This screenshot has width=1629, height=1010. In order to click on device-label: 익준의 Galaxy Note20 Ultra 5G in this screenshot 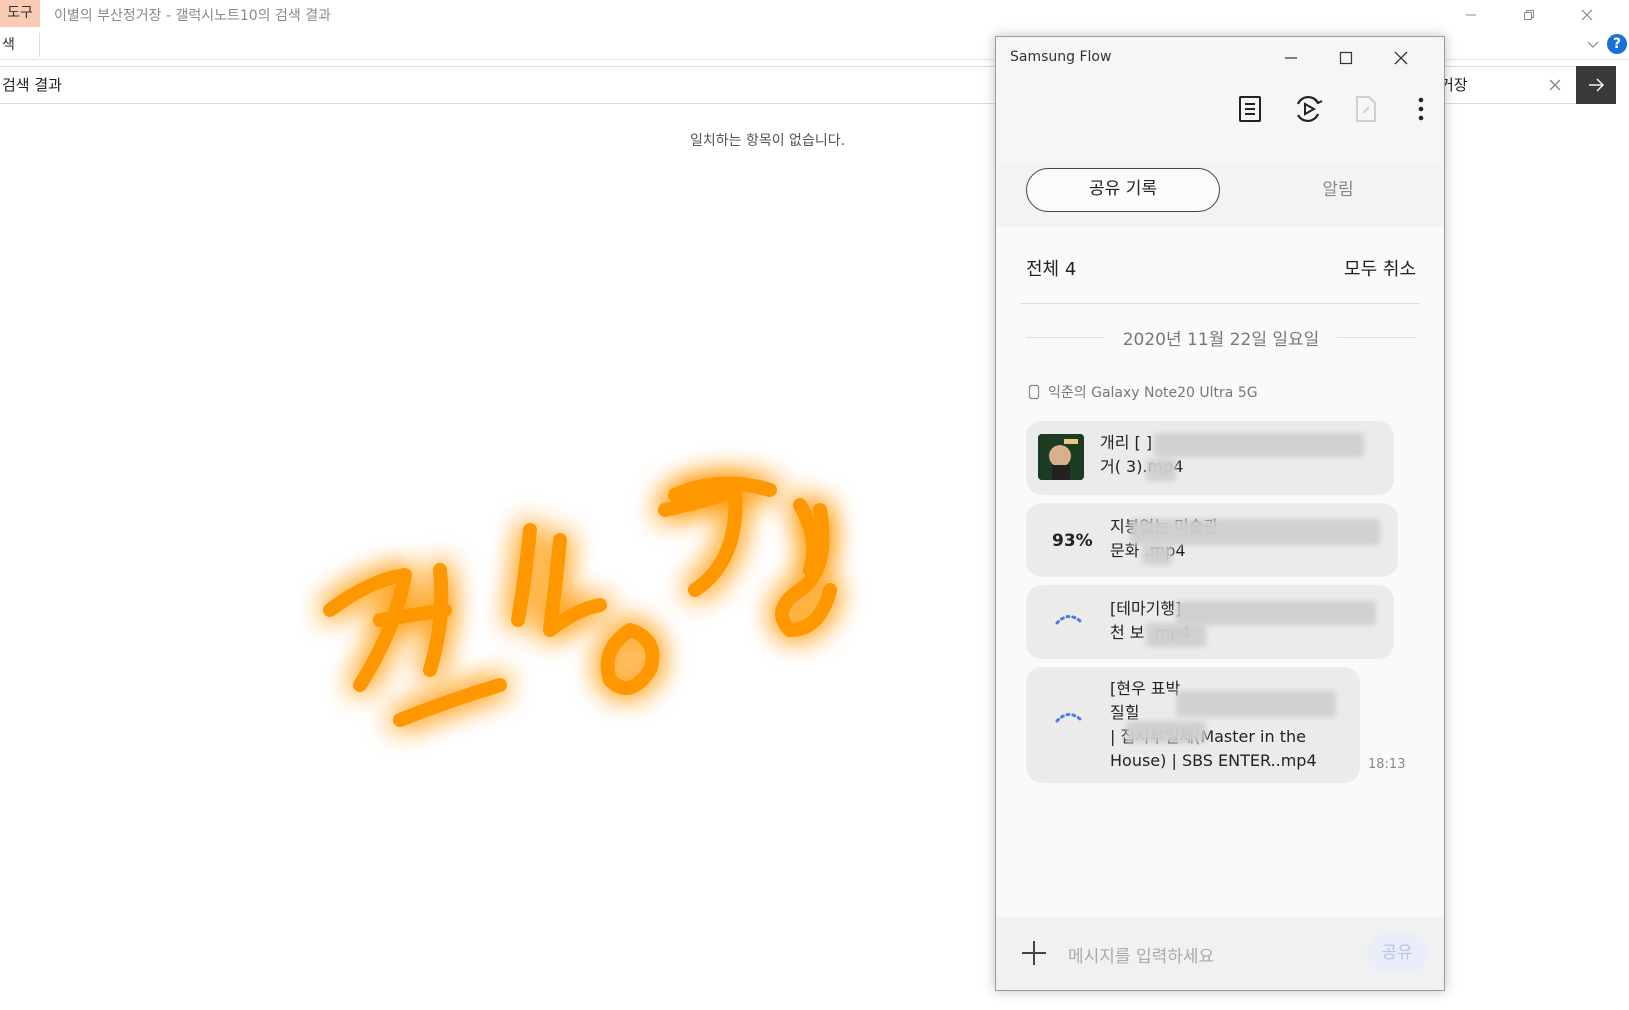, I will do `click(1143, 392)`.